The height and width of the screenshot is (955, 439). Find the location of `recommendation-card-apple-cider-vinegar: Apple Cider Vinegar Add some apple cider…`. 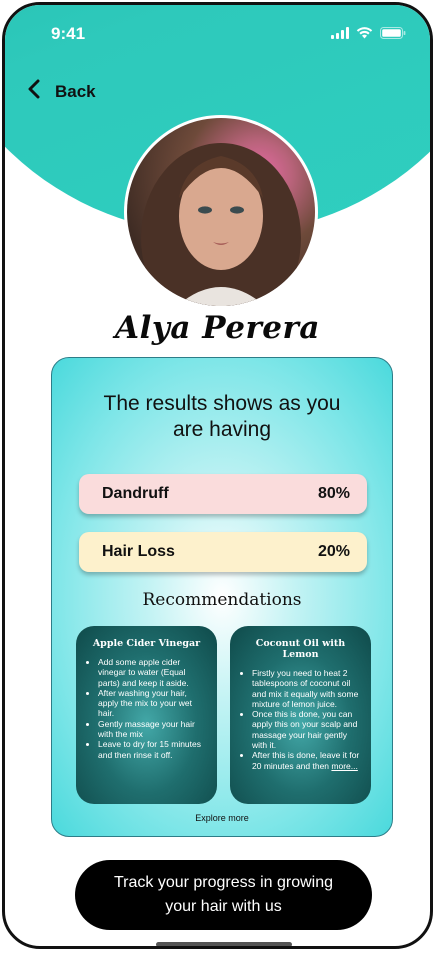

recommendation-card-apple-cider-vinegar: Apple Cider Vinegar Add some apple cider… is located at coordinates (146, 715).